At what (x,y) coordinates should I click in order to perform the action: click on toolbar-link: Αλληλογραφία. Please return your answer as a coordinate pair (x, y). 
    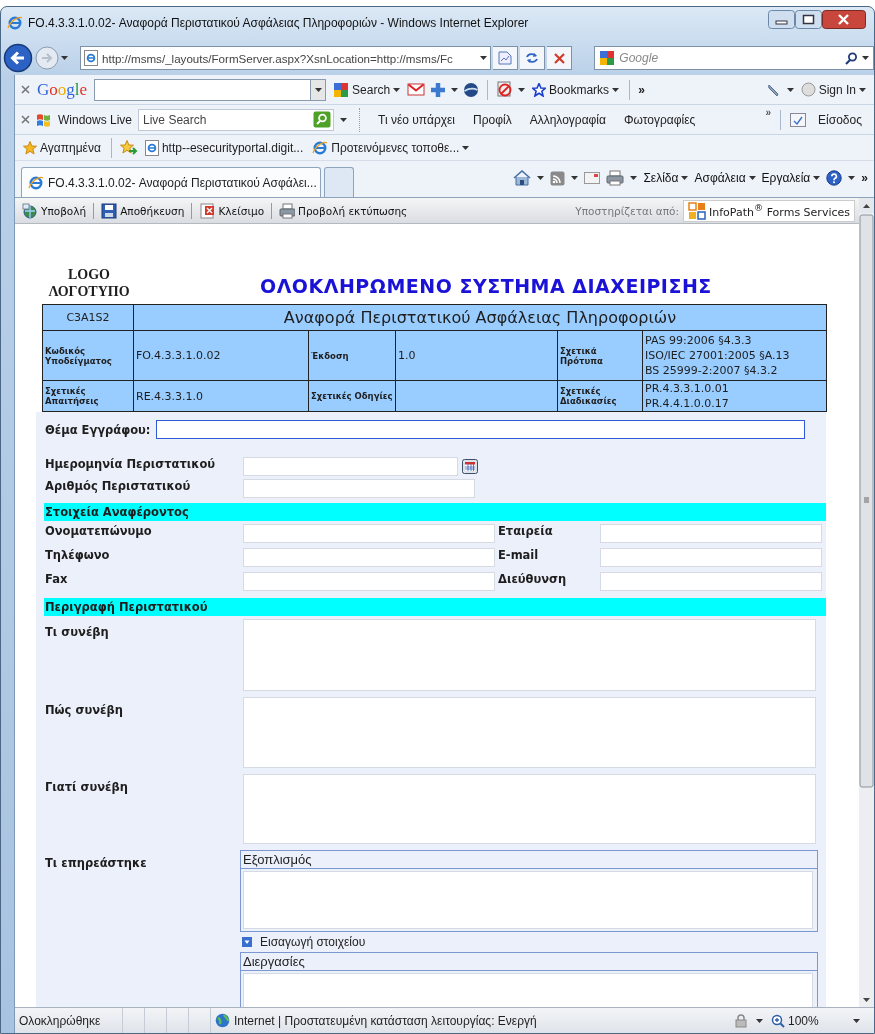
    Looking at the image, I should click on (567, 119).